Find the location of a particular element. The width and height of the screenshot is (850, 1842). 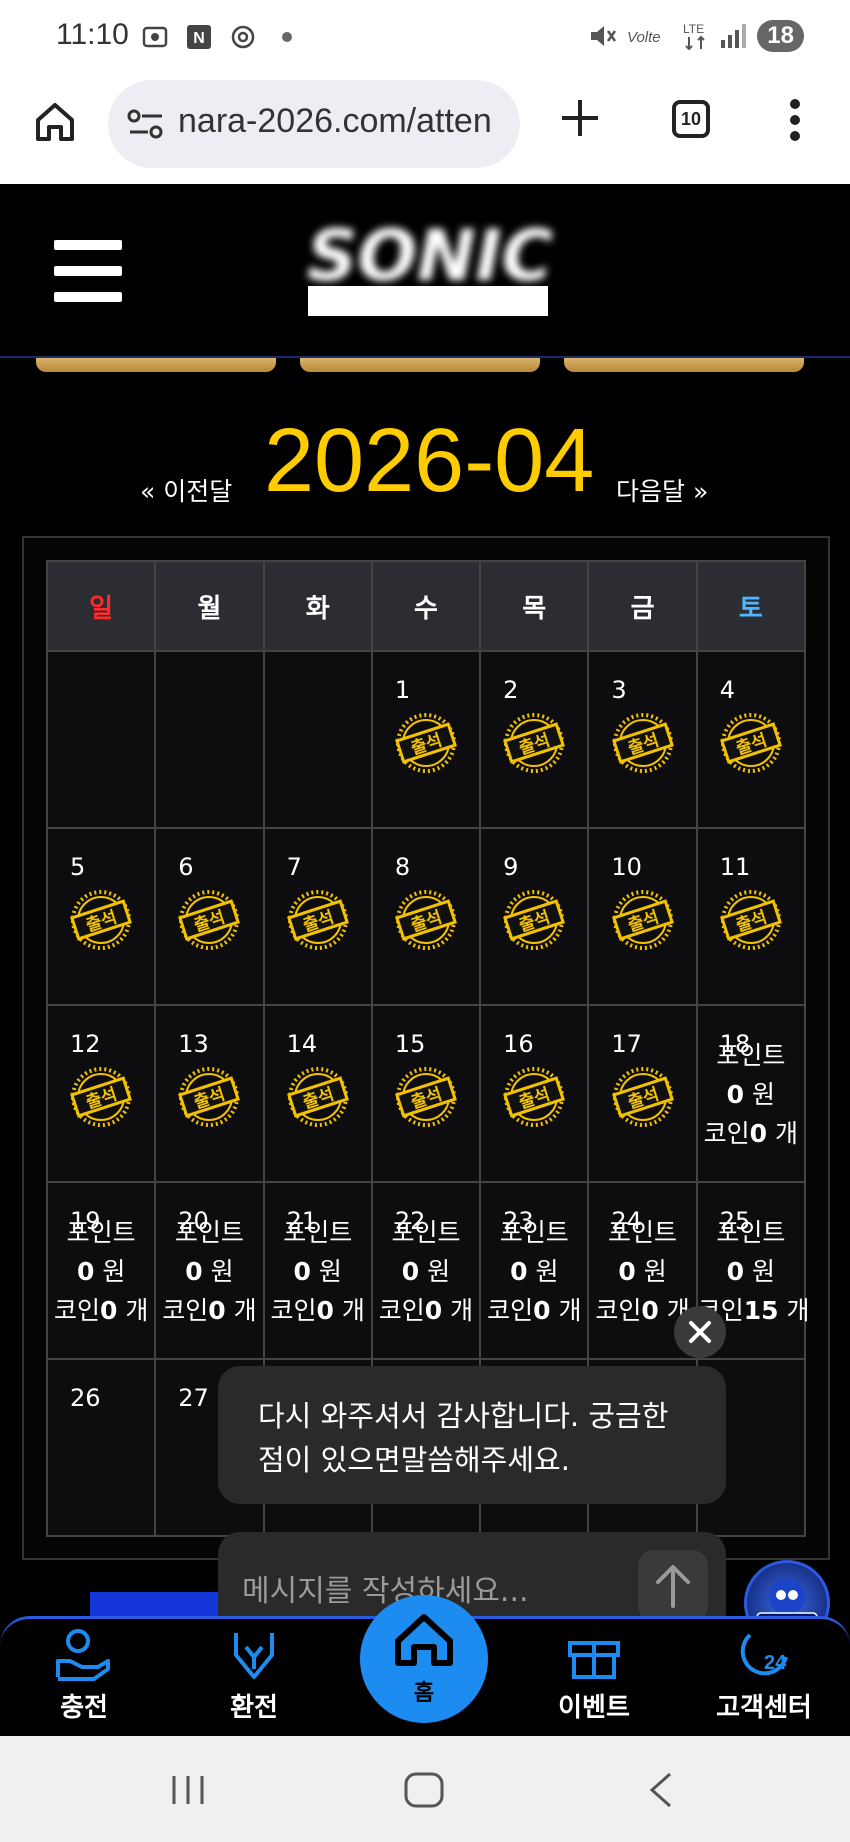

home-icon is located at coordinates (55, 122).